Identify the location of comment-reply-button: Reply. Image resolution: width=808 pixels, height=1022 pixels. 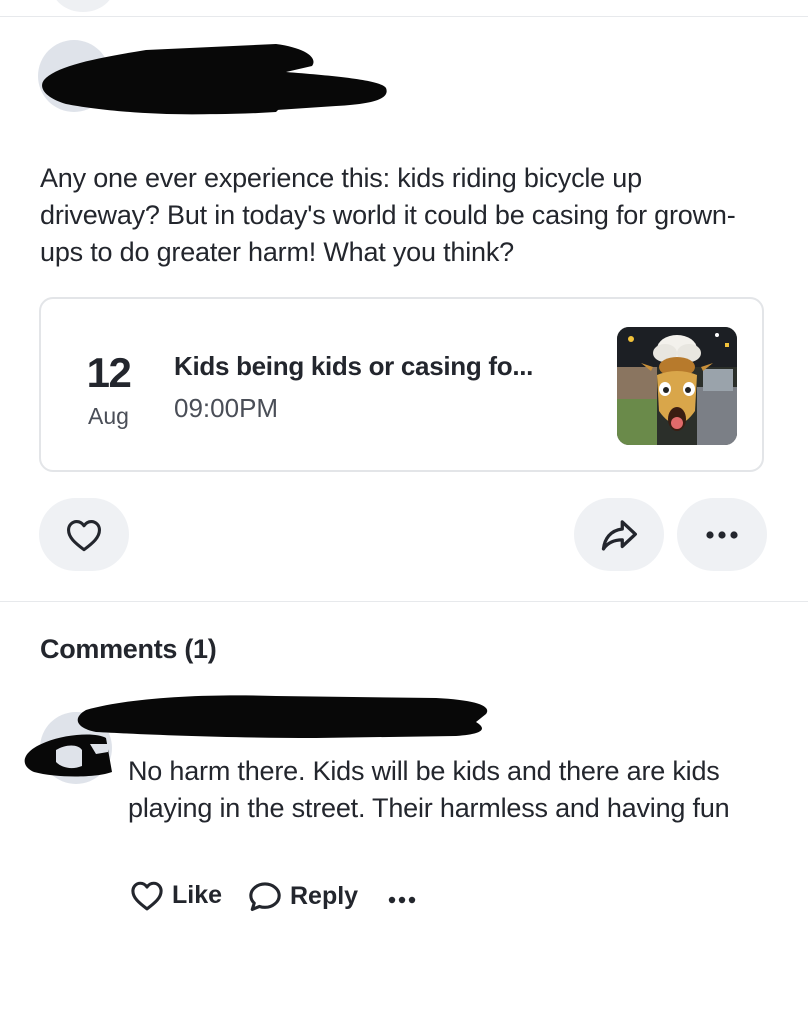
(303, 896).